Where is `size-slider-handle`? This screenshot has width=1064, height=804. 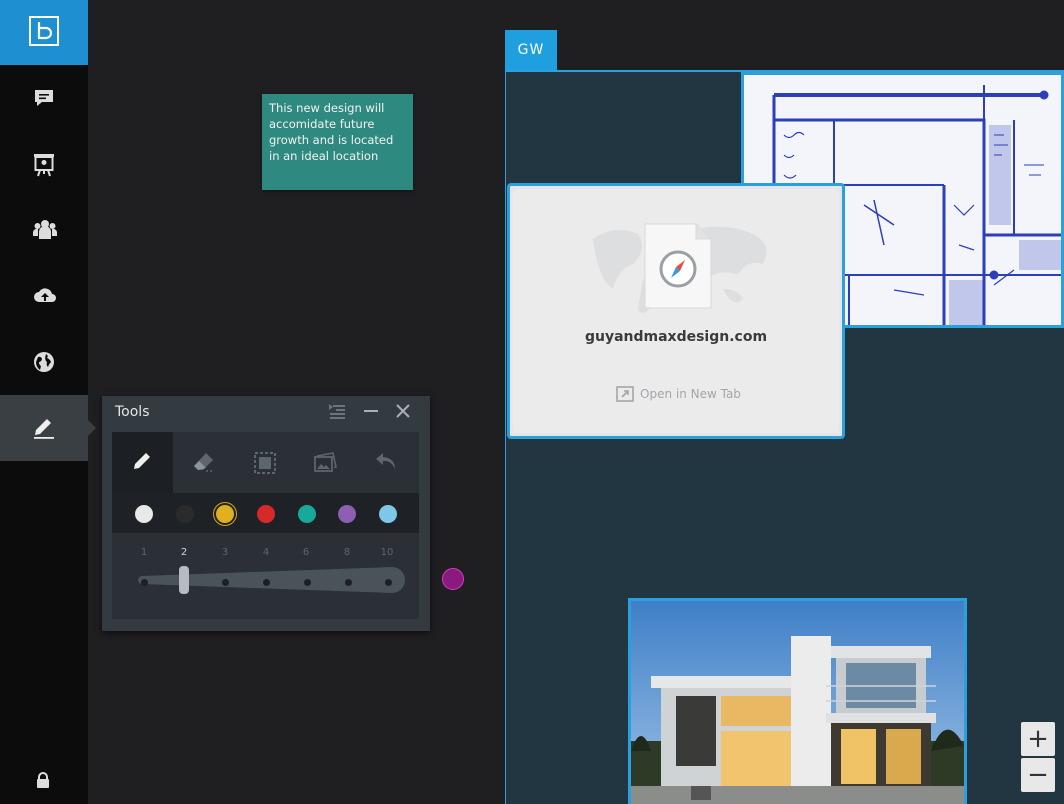 size-slider-handle is located at coordinates (184, 580).